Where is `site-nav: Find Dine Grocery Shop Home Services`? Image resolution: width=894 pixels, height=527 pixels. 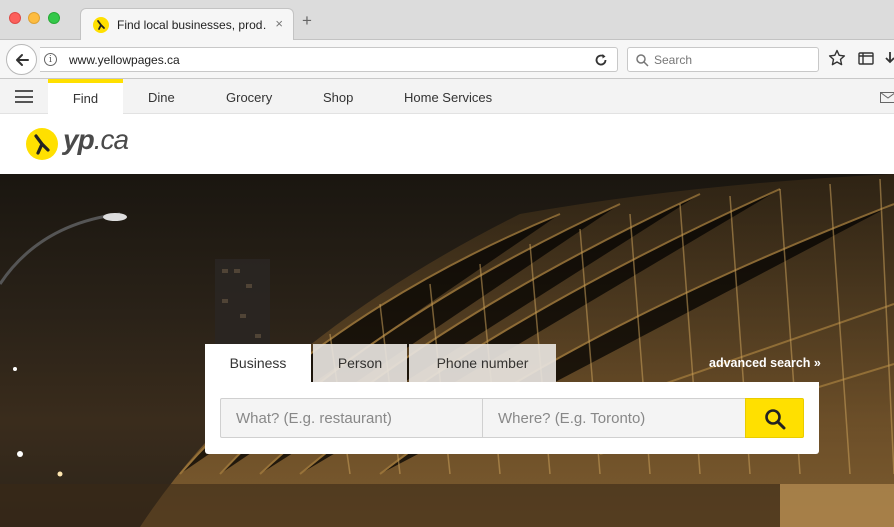
site-nav: Find Dine Grocery Shop Home Services is located at coordinates (447, 96).